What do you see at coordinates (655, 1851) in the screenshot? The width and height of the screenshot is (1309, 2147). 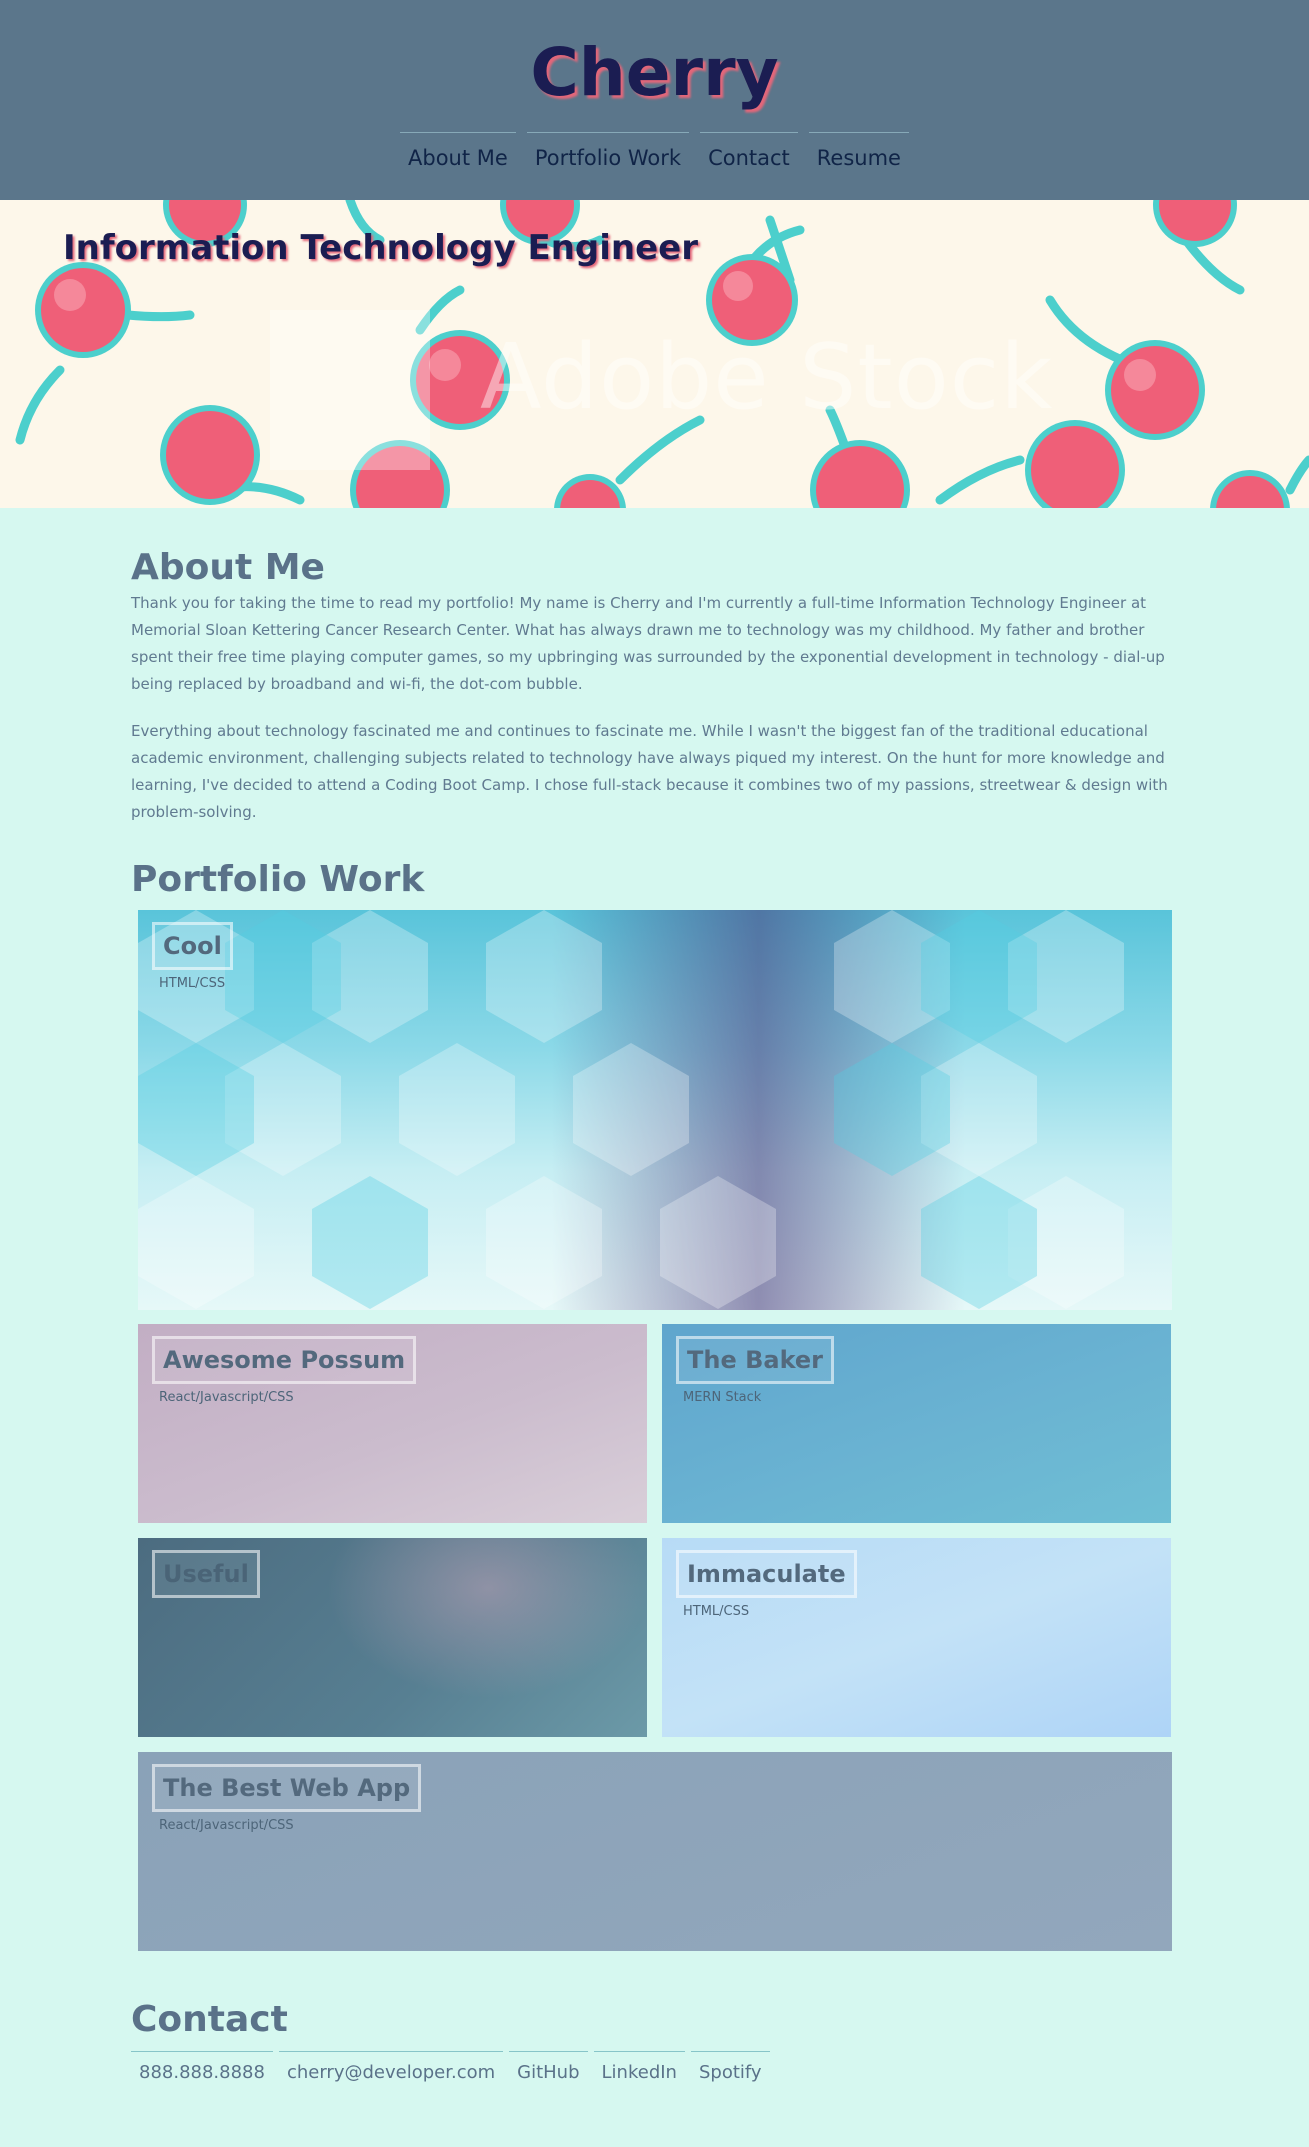 I see `project-card-best-web-app: The Best Web App React/Javascript/CSS` at bounding box center [655, 1851].